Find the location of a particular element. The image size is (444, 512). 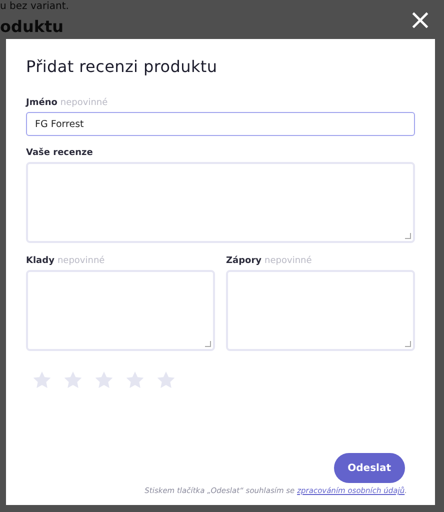

name-field: FG Forrest is located at coordinates (220, 124).